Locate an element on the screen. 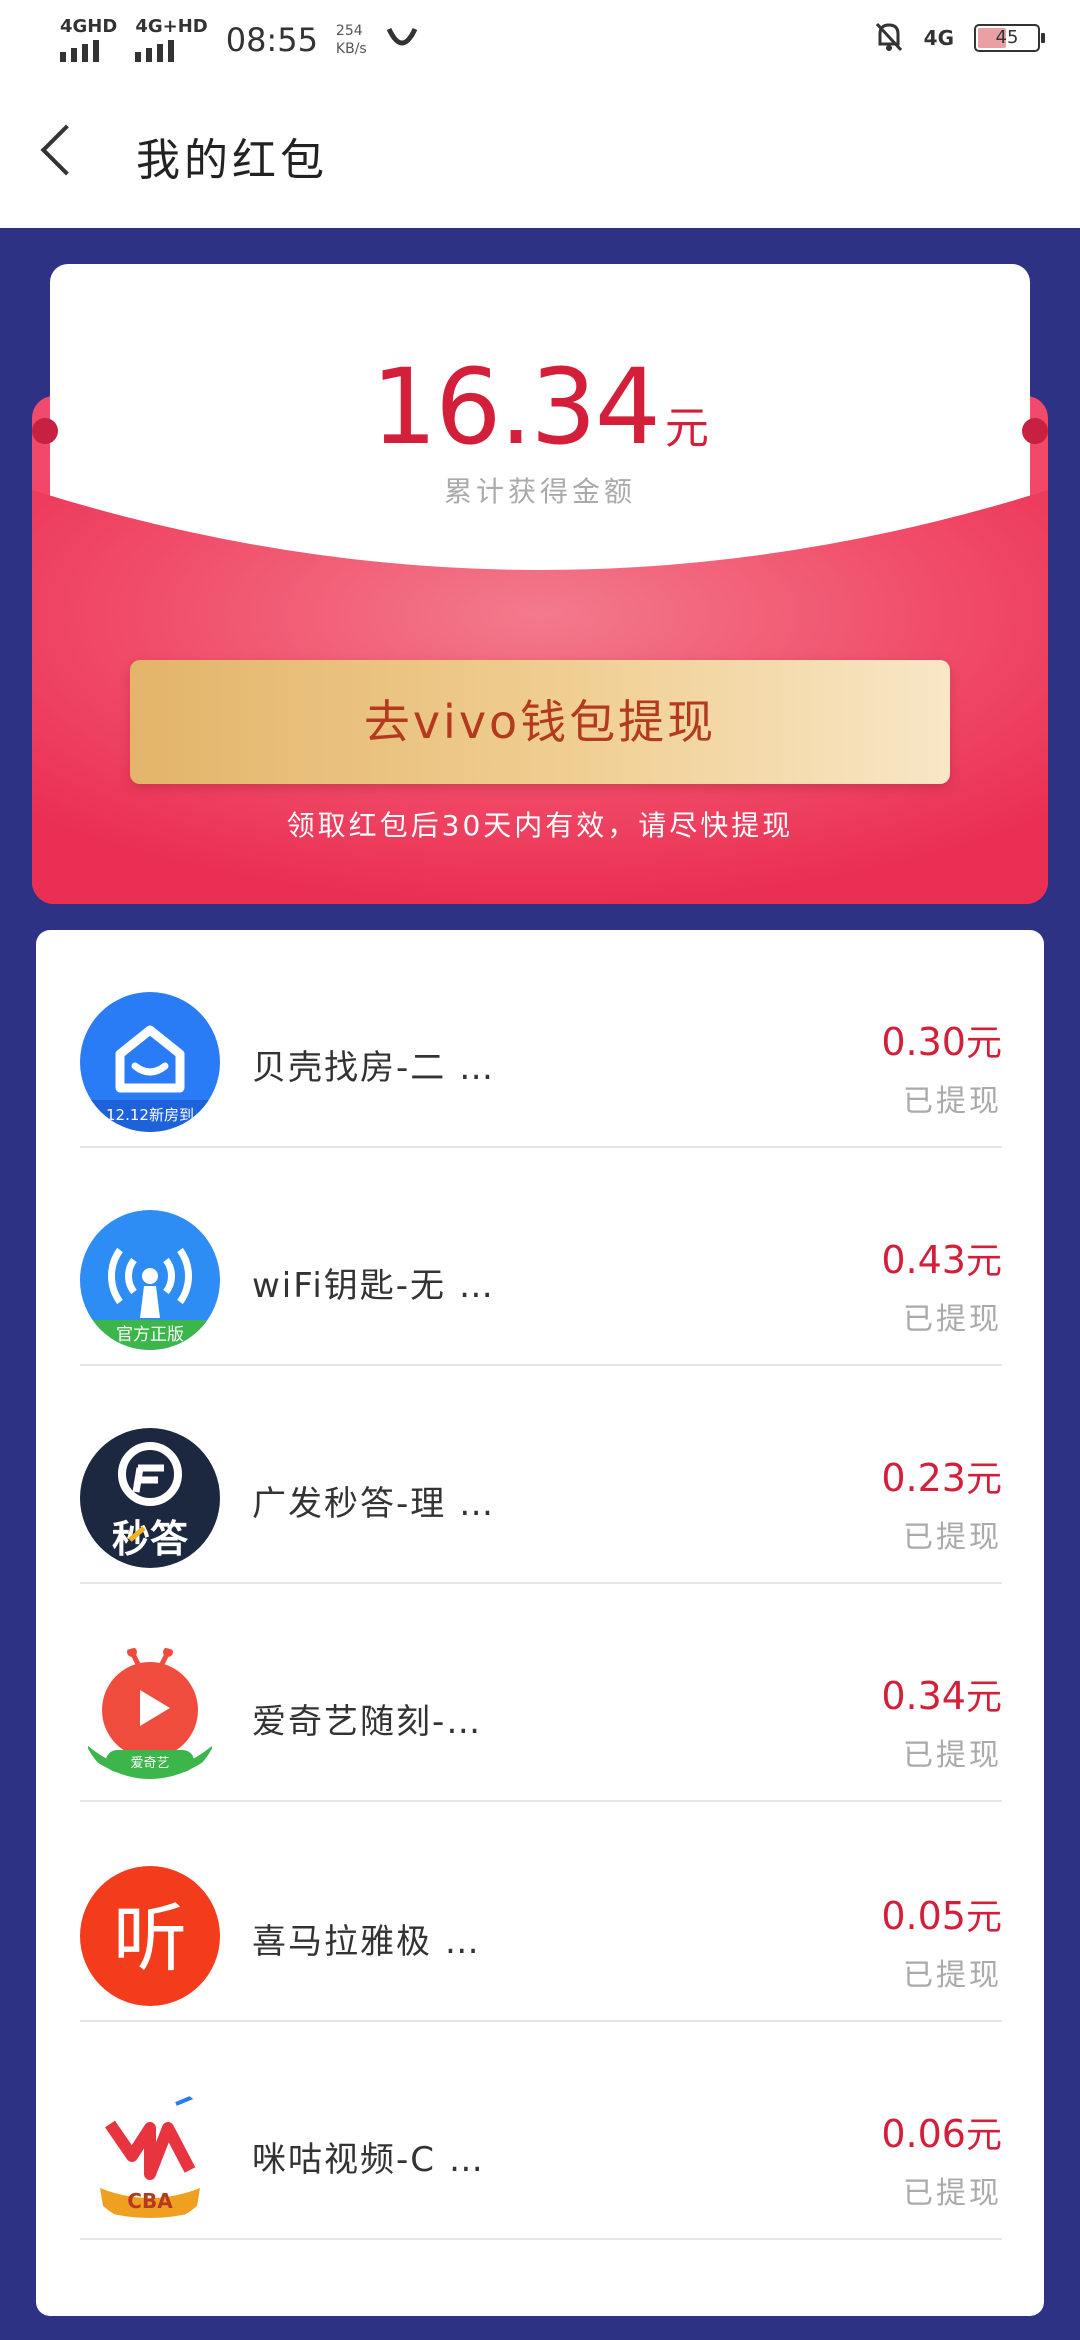 This screenshot has height=2340, width=1080. packet-amount: 0.05元 is located at coordinates (941, 1914).